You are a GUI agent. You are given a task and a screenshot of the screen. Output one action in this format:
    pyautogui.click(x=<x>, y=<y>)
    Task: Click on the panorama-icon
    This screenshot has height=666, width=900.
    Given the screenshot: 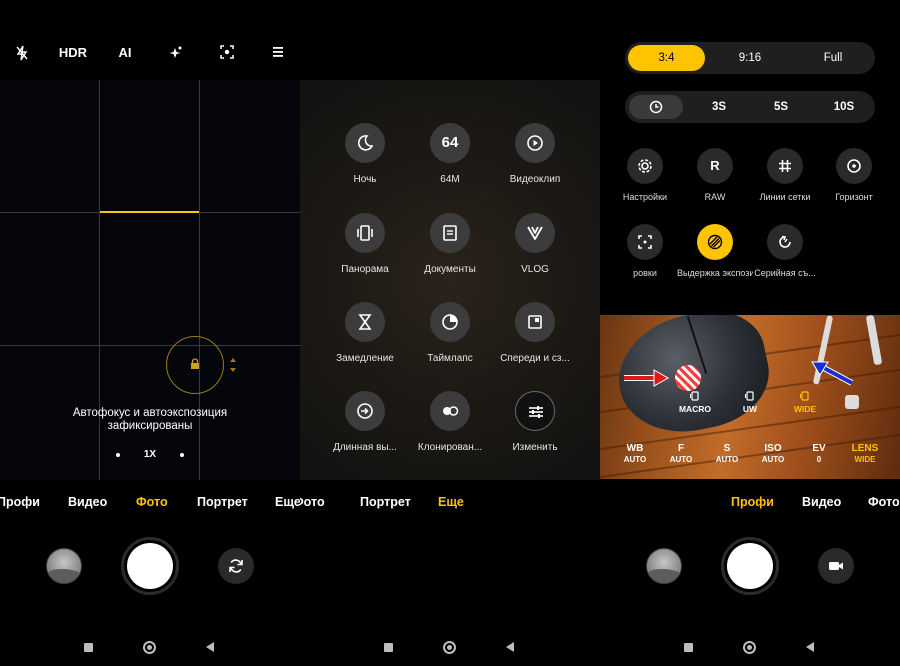 What is the action you would take?
    pyautogui.click(x=365, y=233)
    